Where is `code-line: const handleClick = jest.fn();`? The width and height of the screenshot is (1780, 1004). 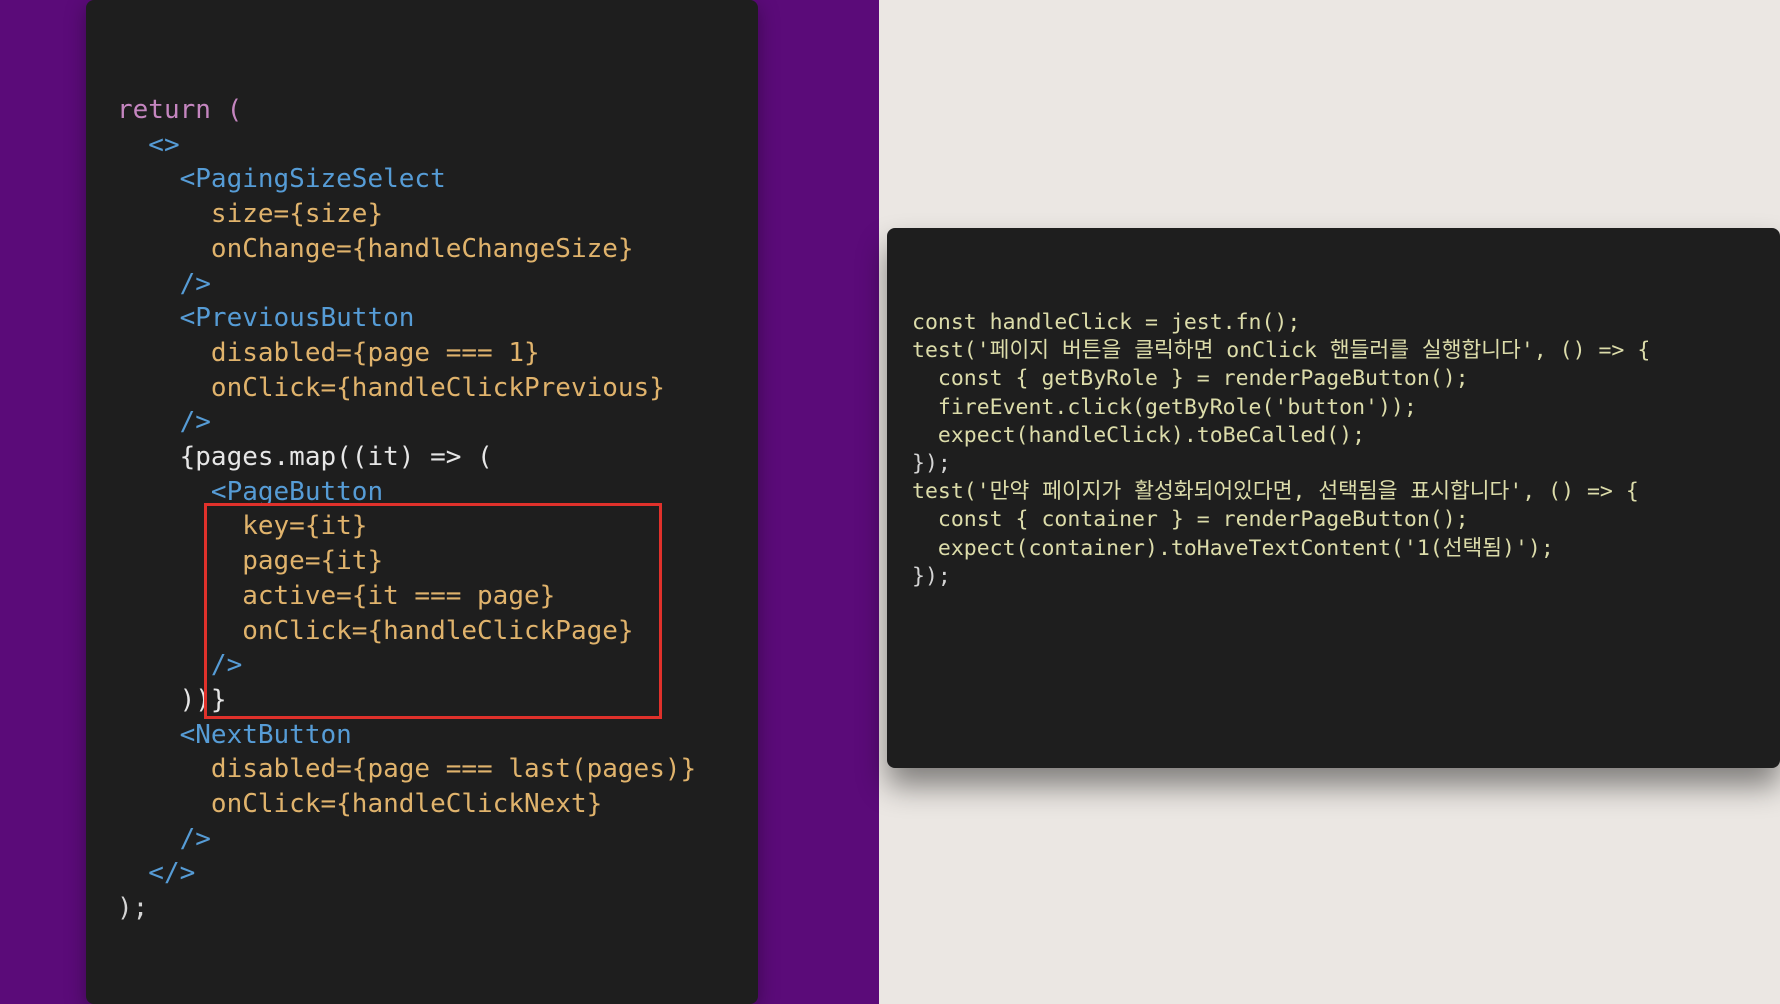 code-line: const handleClick = jest.fn(); is located at coordinates (1106, 322).